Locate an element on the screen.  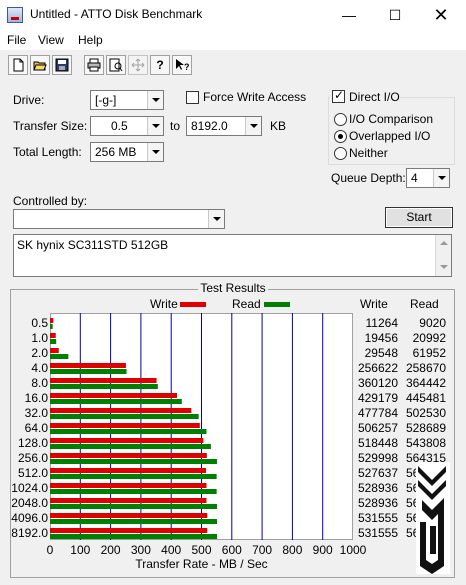
y-tick-label: 0.5 is located at coordinates (39, 323).